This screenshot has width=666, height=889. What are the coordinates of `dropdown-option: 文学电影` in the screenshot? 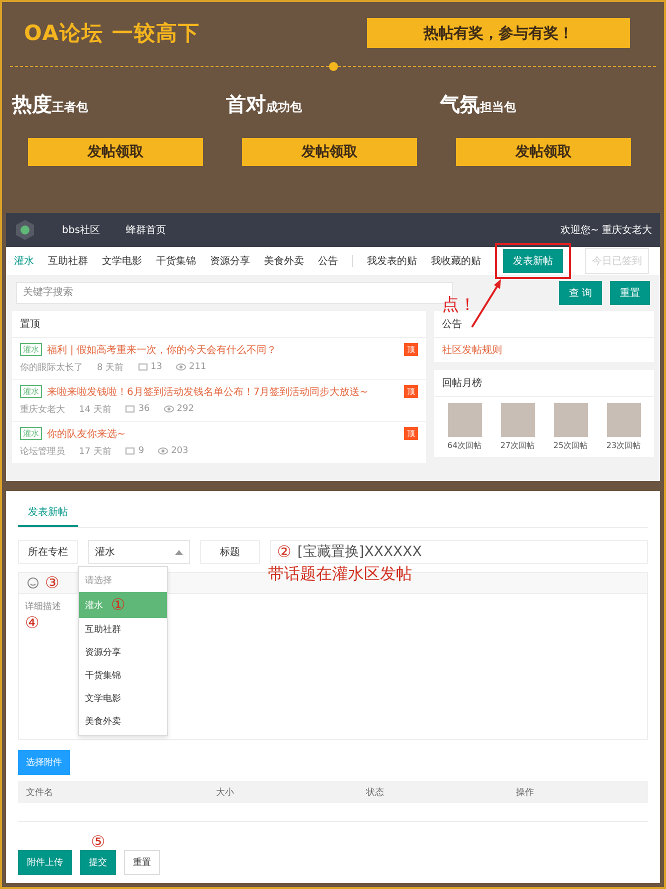 It's located at (123, 698).